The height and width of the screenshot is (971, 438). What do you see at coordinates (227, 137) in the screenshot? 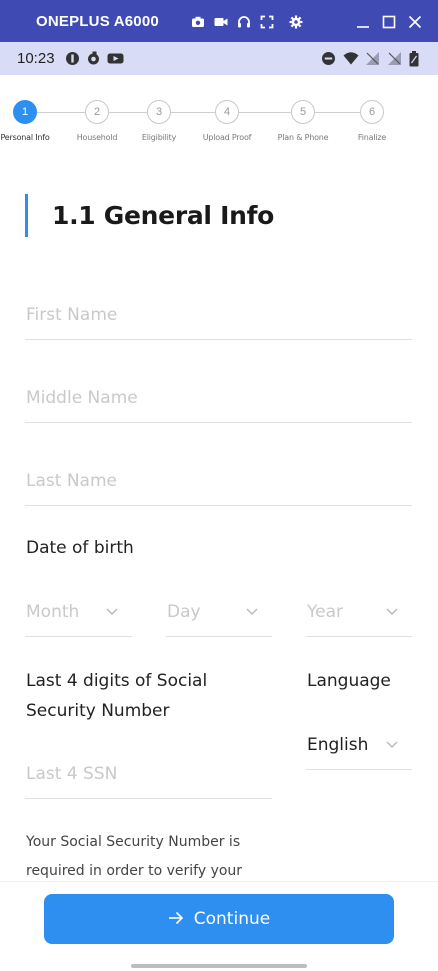
I see `step-label: Upload Proof` at bounding box center [227, 137].